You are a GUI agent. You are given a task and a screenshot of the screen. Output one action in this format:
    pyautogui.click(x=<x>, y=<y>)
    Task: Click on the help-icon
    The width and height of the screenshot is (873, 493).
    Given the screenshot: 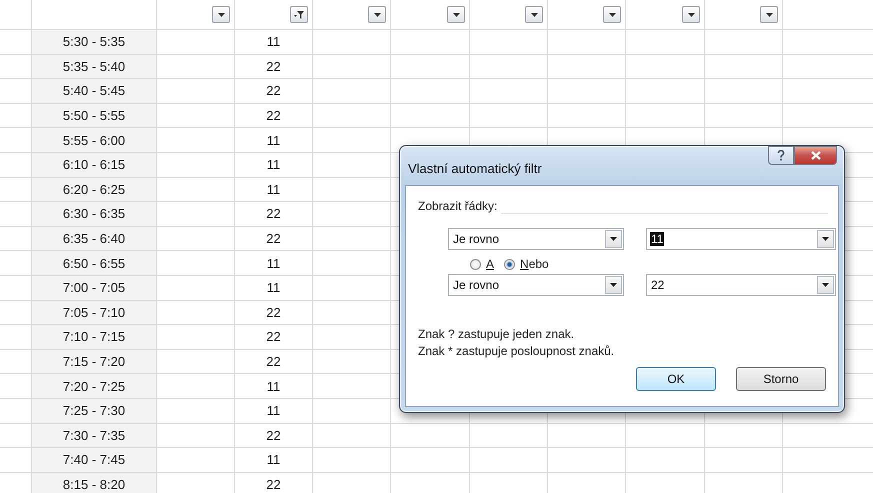 What is the action you would take?
    pyautogui.click(x=781, y=155)
    